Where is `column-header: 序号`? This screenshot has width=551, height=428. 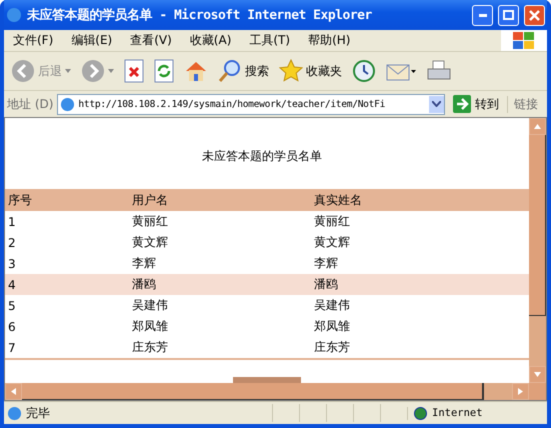
column-header: 序号 is located at coordinates (20, 200).